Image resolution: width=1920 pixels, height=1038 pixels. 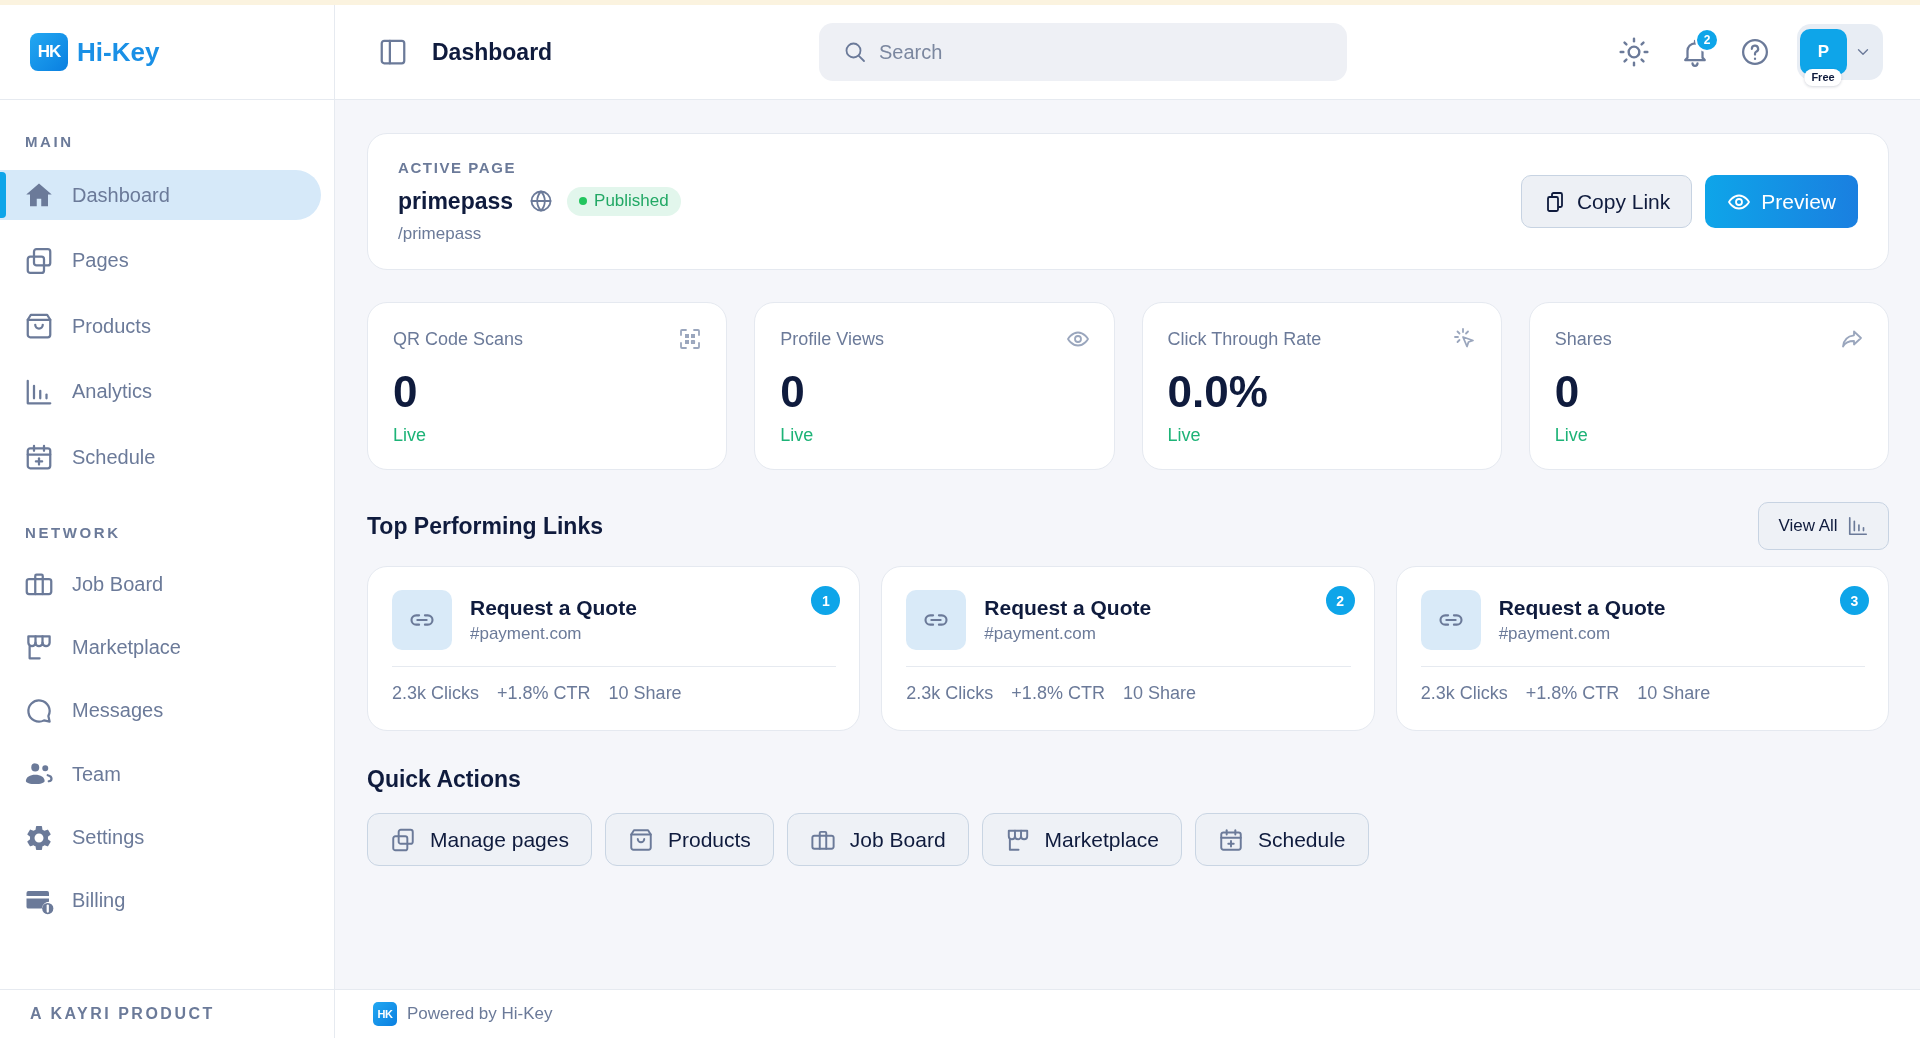 I want to click on section-heading: NETWORK, so click(x=73, y=533).